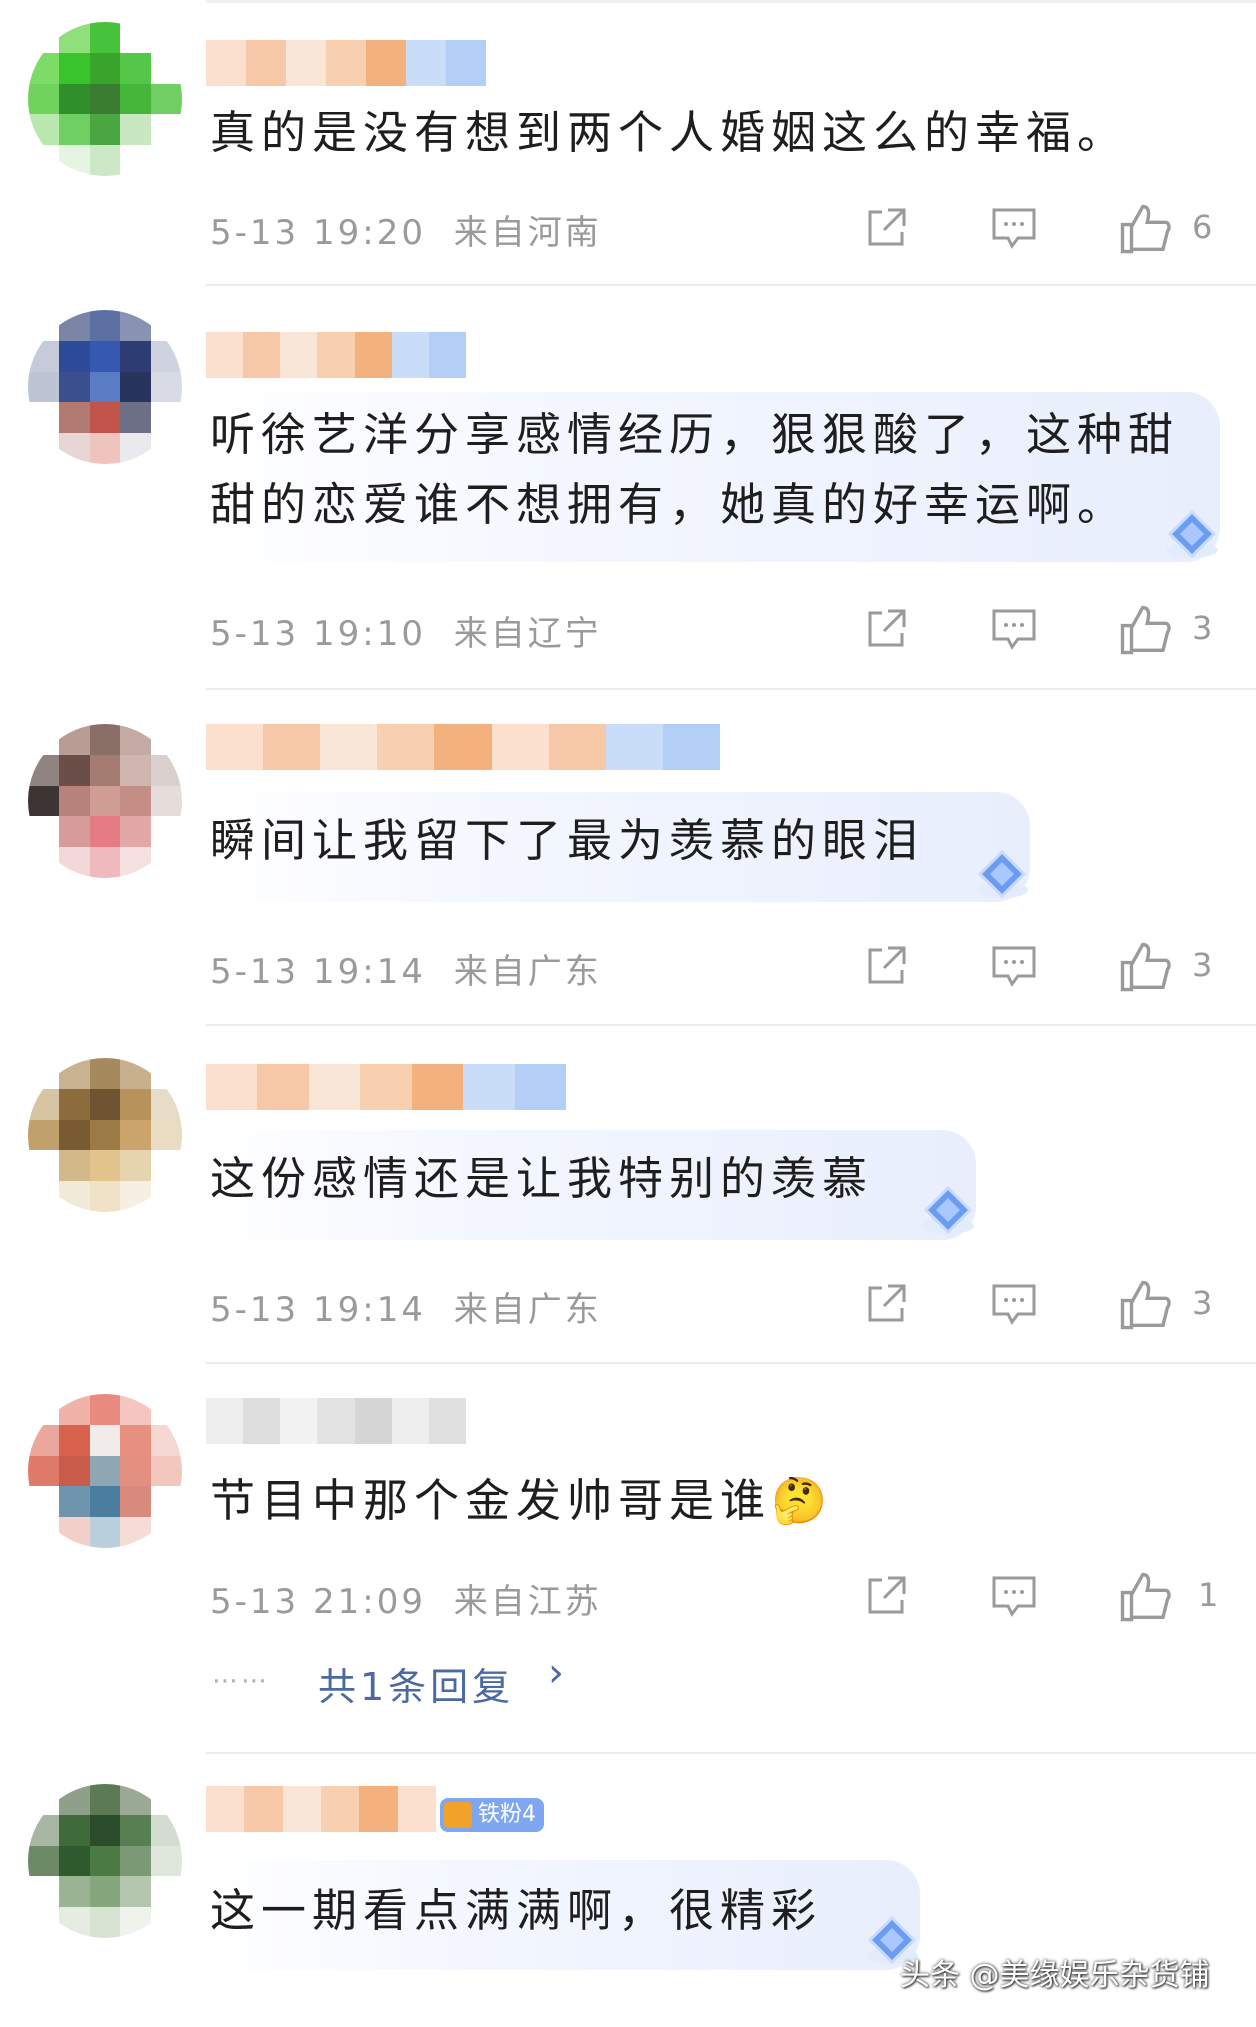  I want to click on comment-text: 听徐艺洋分享感情经历，狠狠酸了，这种甜甜的恋爱谁不想拥有，她真的好幸运啊。, so click(695, 469).